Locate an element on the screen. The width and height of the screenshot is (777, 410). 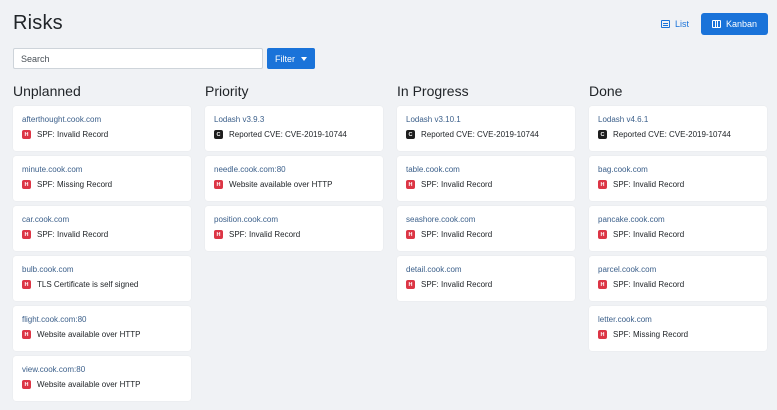
risk-host-link: view.cook.com:80 is located at coordinates (102, 369).